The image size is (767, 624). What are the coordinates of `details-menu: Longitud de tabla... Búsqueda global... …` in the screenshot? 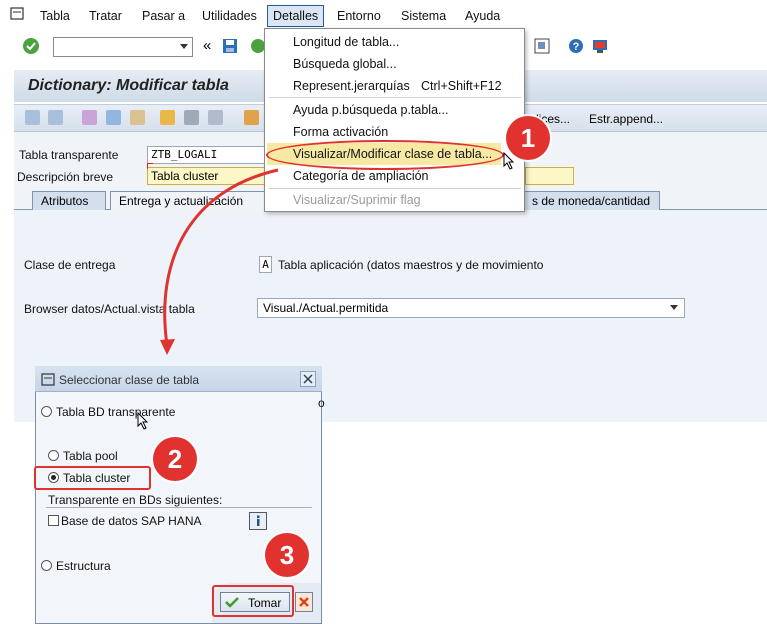 It's located at (394, 120).